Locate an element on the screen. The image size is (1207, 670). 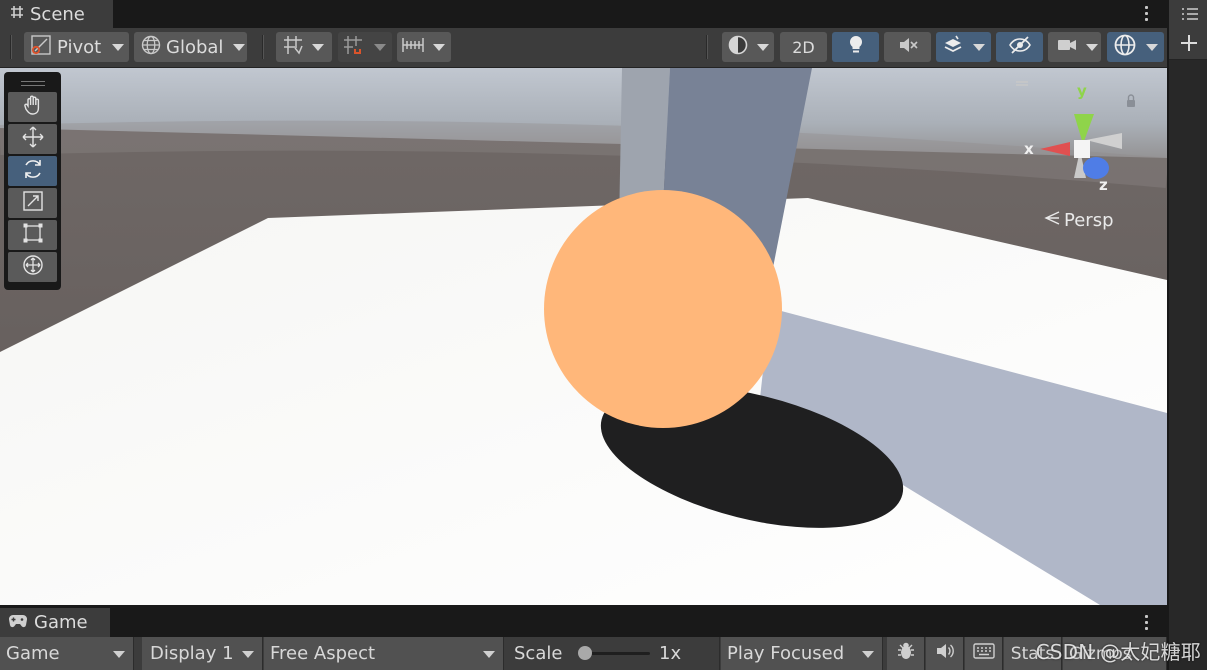
shading-mode-dropdown is located at coordinates (748, 47).